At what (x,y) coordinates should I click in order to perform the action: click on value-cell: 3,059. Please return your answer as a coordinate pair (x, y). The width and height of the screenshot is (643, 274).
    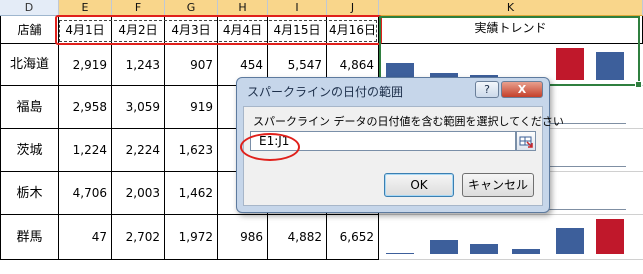
    Looking at the image, I should click on (138, 107).